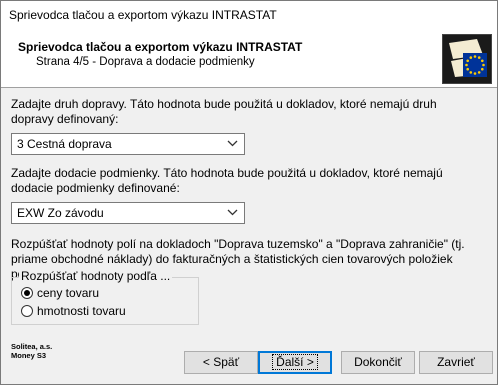 Image resolution: width=498 pixels, height=385 pixels. Describe the element at coordinates (68, 293) in the screenshot. I see `radio-price-label: ceny tovaru` at that location.